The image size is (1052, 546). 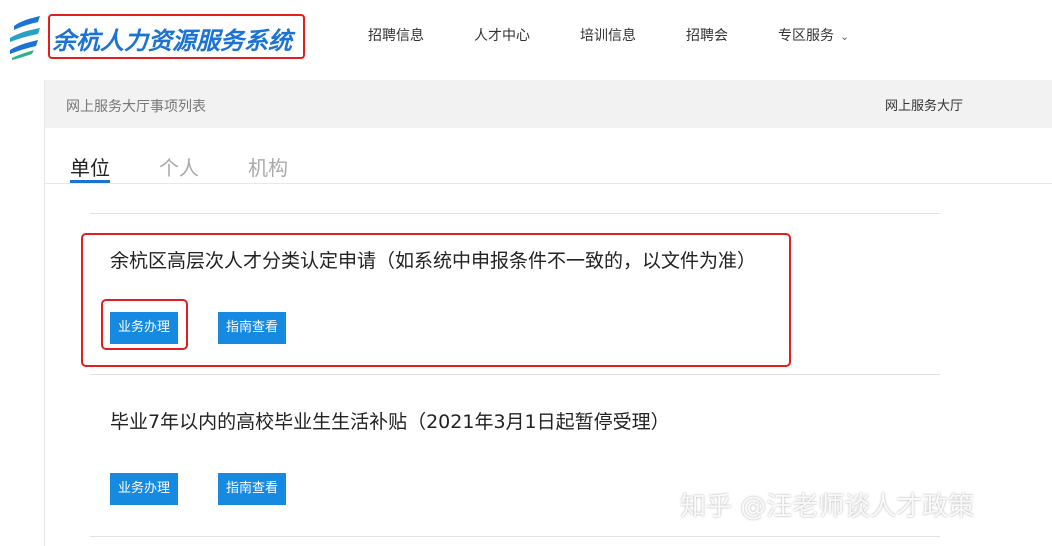 I want to click on site-header: 余杭人力资源服务系统 招聘信息 人才中心 培训信息 招聘会 专区服务 ⌄, so click(x=526, y=40).